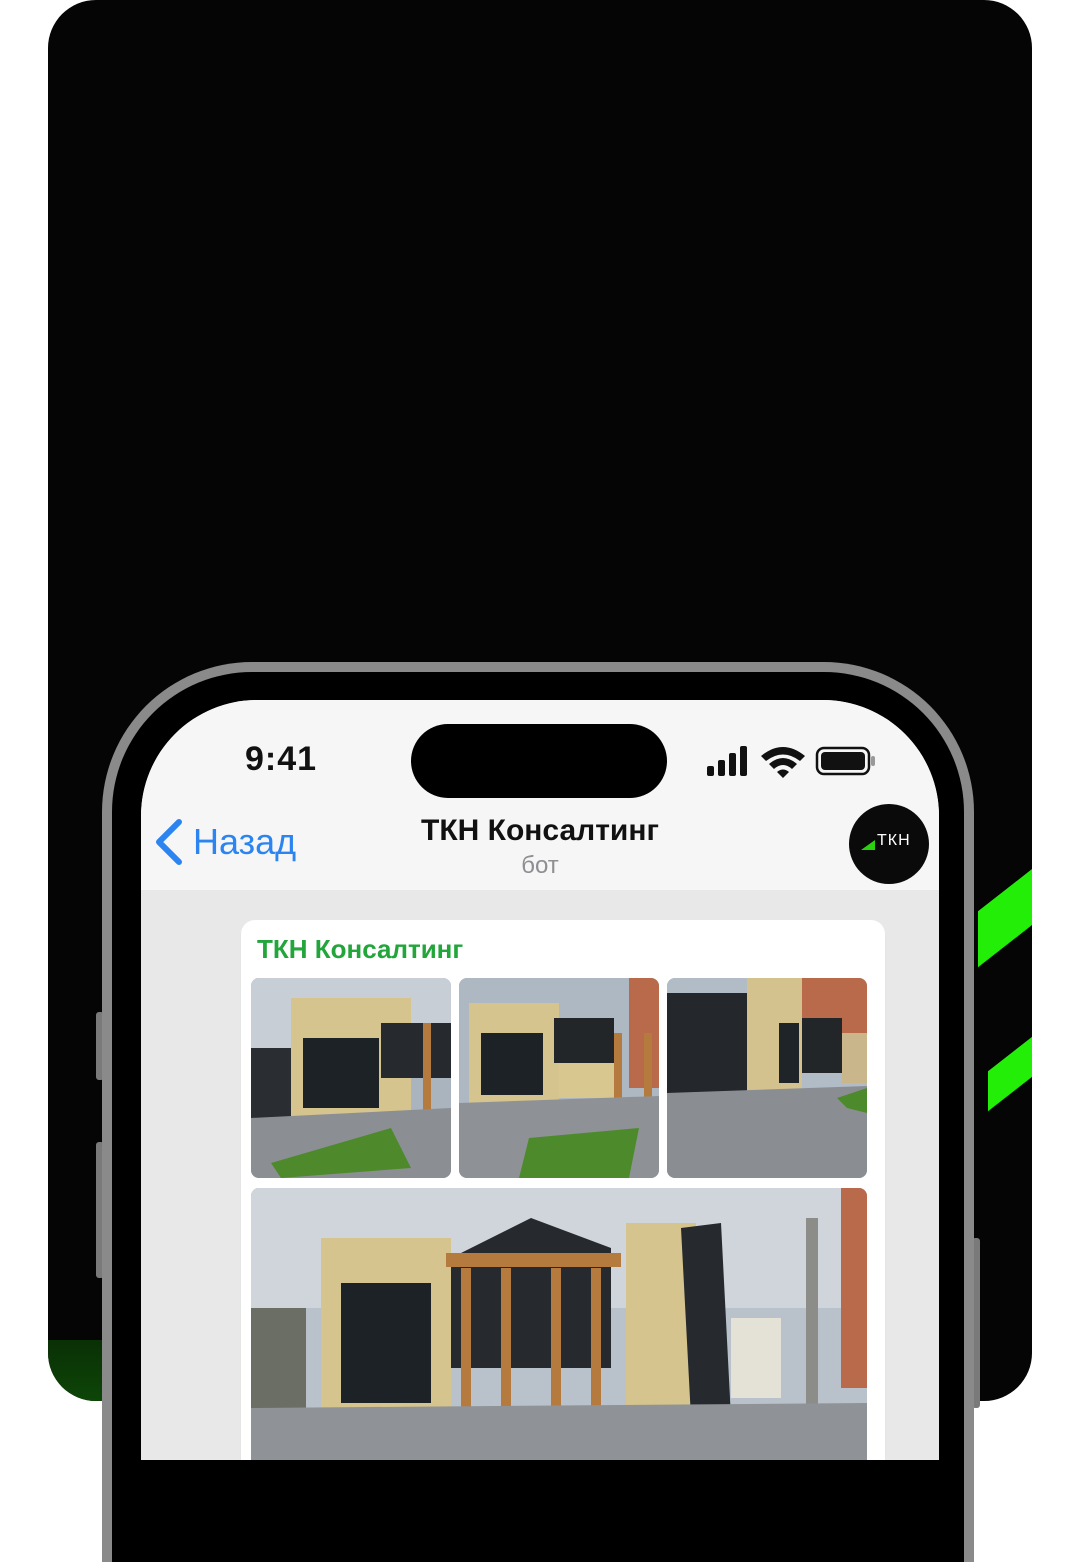 The height and width of the screenshot is (1562, 1080). Describe the element at coordinates (540, 831) in the screenshot. I see `chat-title: ТКН Консалтинг` at that location.